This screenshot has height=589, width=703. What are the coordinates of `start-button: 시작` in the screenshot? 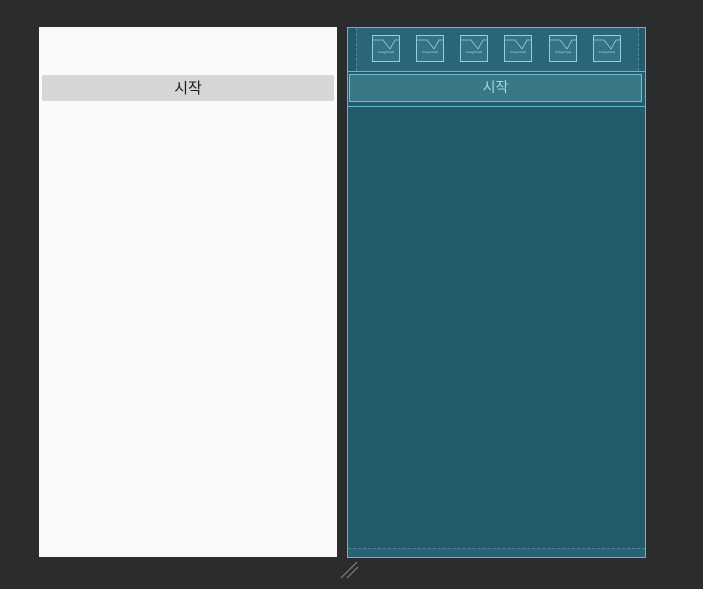 It's located at (188, 88).